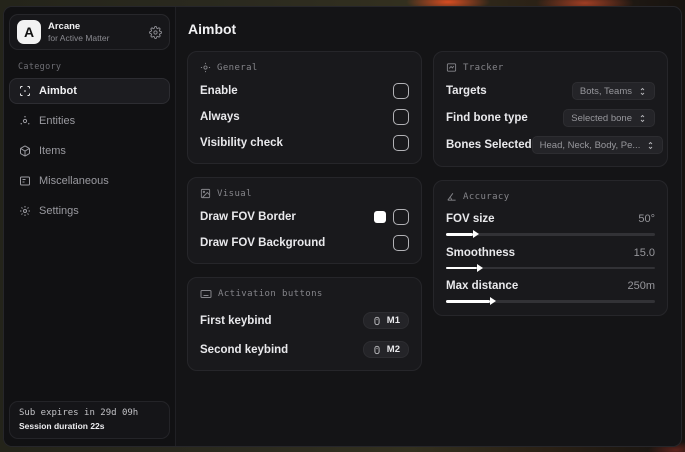 Image resolution: width=685 pixels, height=452 pixels. Describe the element at coordinates (601, 118) in the screenshot. I see `select-value: Selected bone` at that location.